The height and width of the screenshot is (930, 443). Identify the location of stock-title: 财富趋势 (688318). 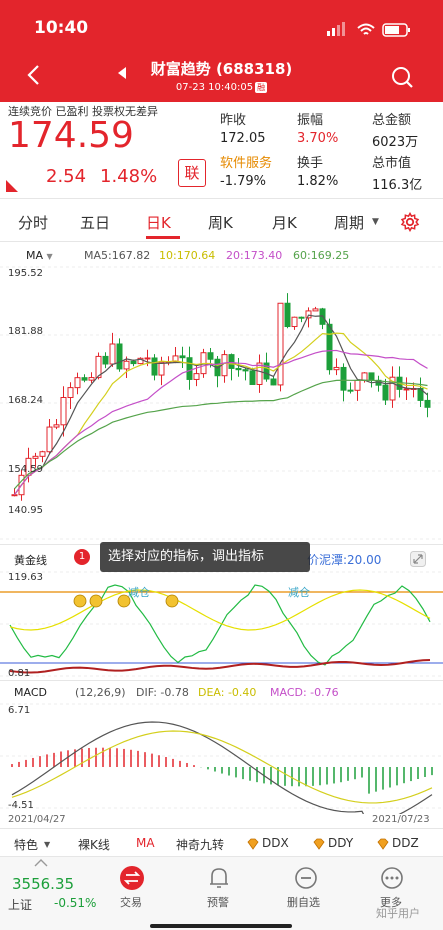
(221, 69).